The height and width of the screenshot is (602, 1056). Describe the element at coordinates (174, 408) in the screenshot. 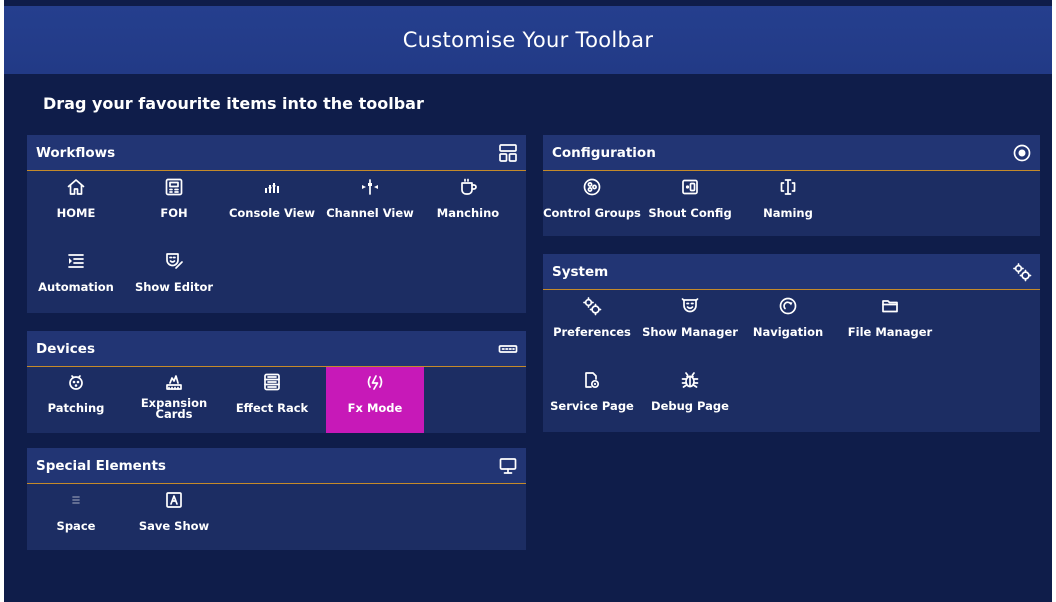

I see `item-label: Expansion Cards` at that location.